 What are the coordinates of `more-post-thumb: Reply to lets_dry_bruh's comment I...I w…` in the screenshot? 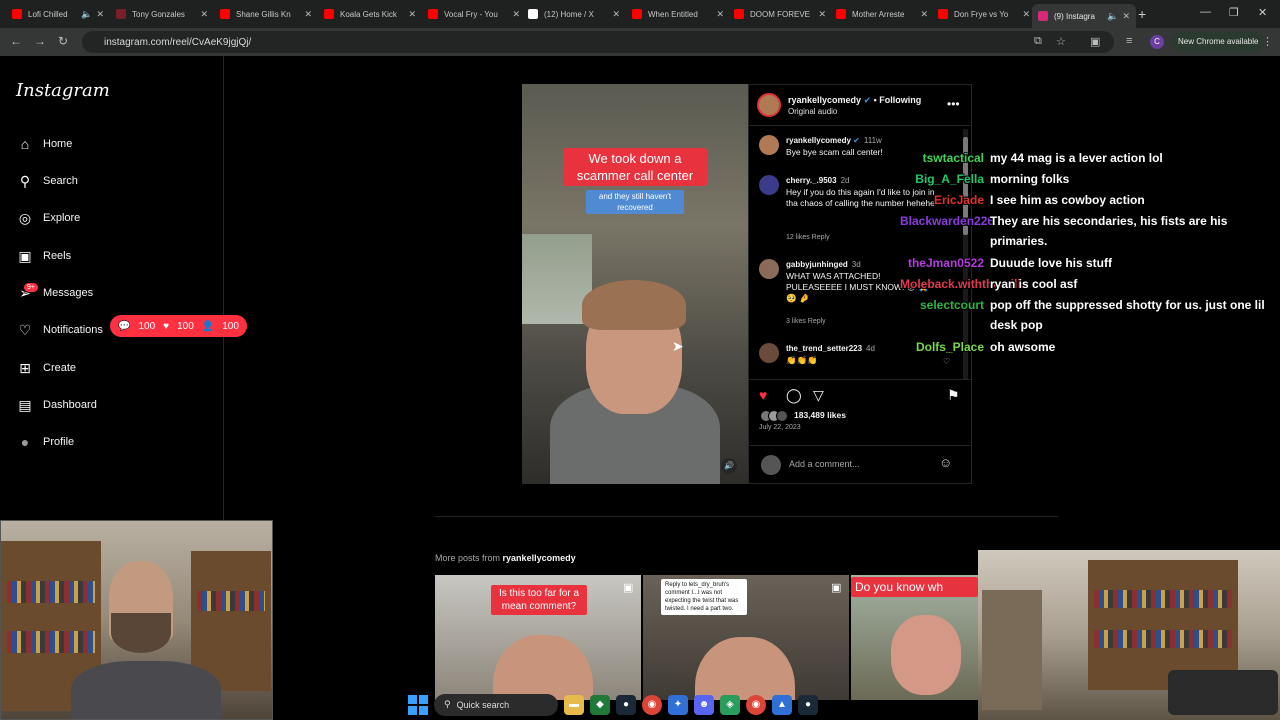 It's located at (746, 637).